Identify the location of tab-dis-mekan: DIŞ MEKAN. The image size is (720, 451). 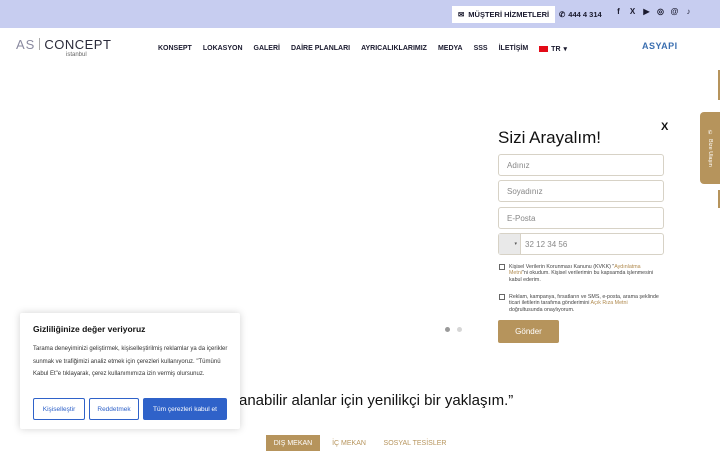
(293, 443).